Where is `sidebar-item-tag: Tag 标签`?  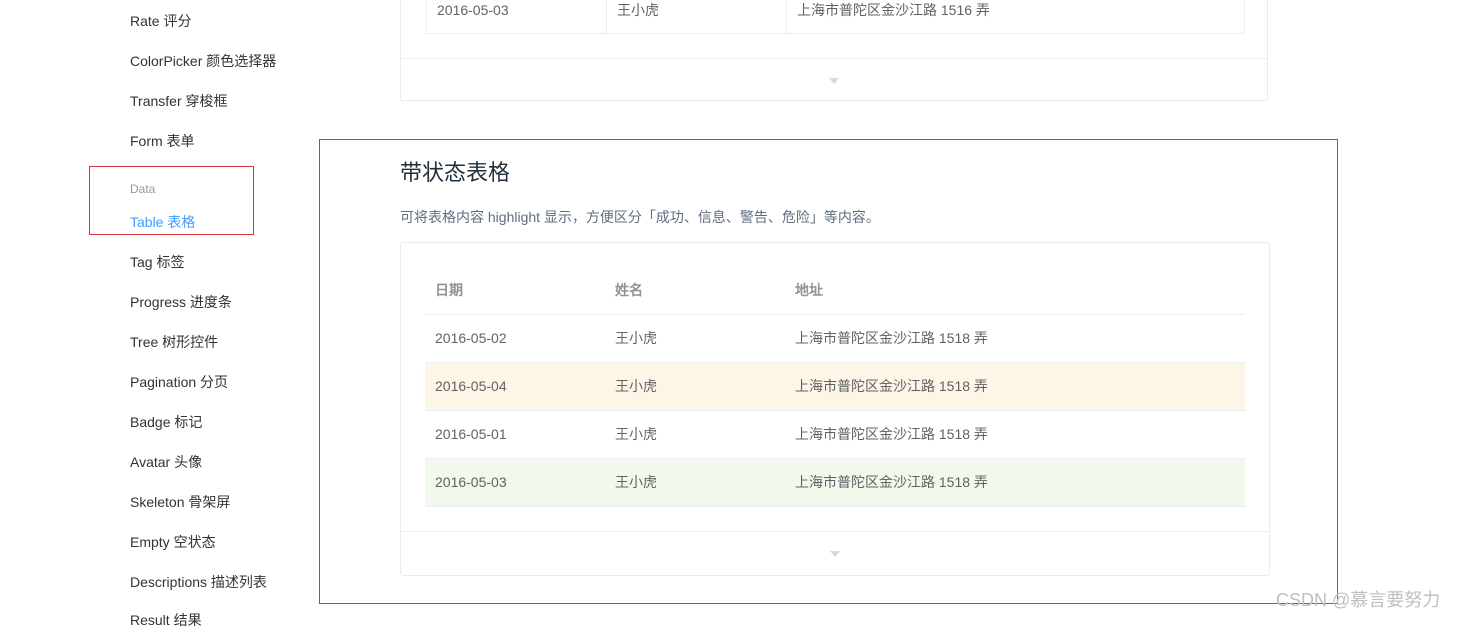
sidebar-item-tag: Tag 标签 is located at coordinates (157, 262).